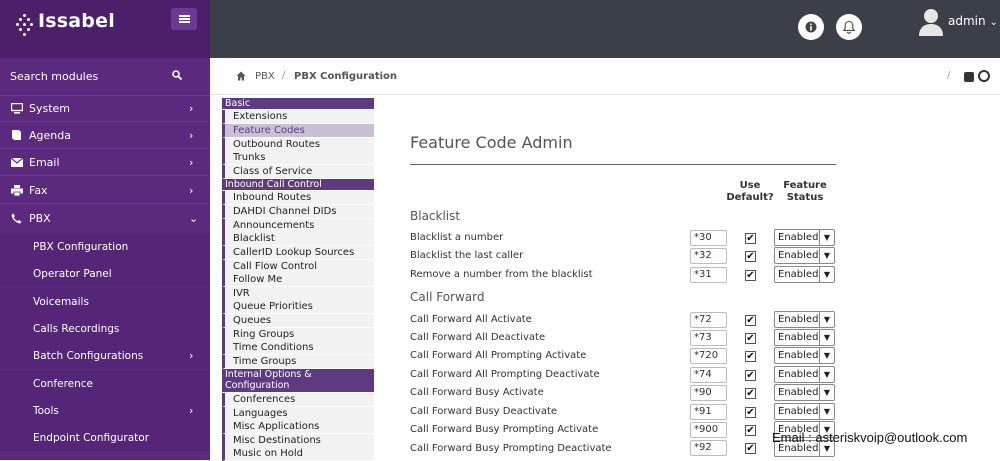 This screenshot has height=461, width=1000. Describe the element at coordinates (298, 414) in the screenshot. I see `module-languages: Languages` at that location.